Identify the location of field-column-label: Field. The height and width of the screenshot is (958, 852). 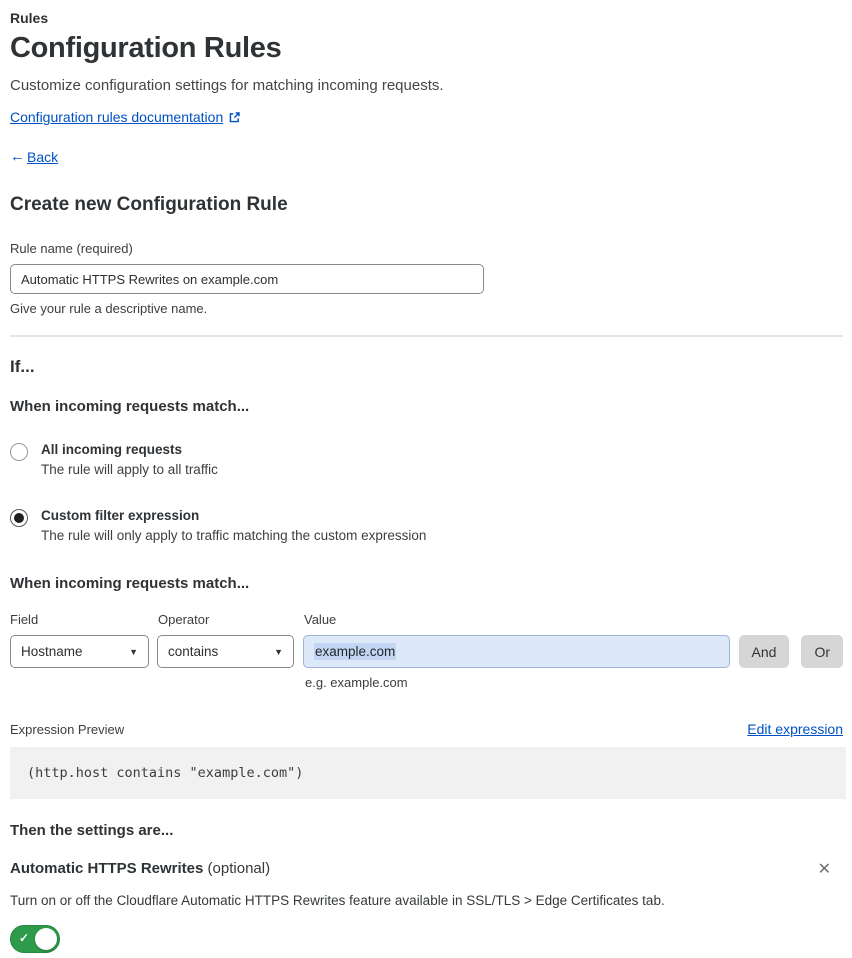
(24, 619).